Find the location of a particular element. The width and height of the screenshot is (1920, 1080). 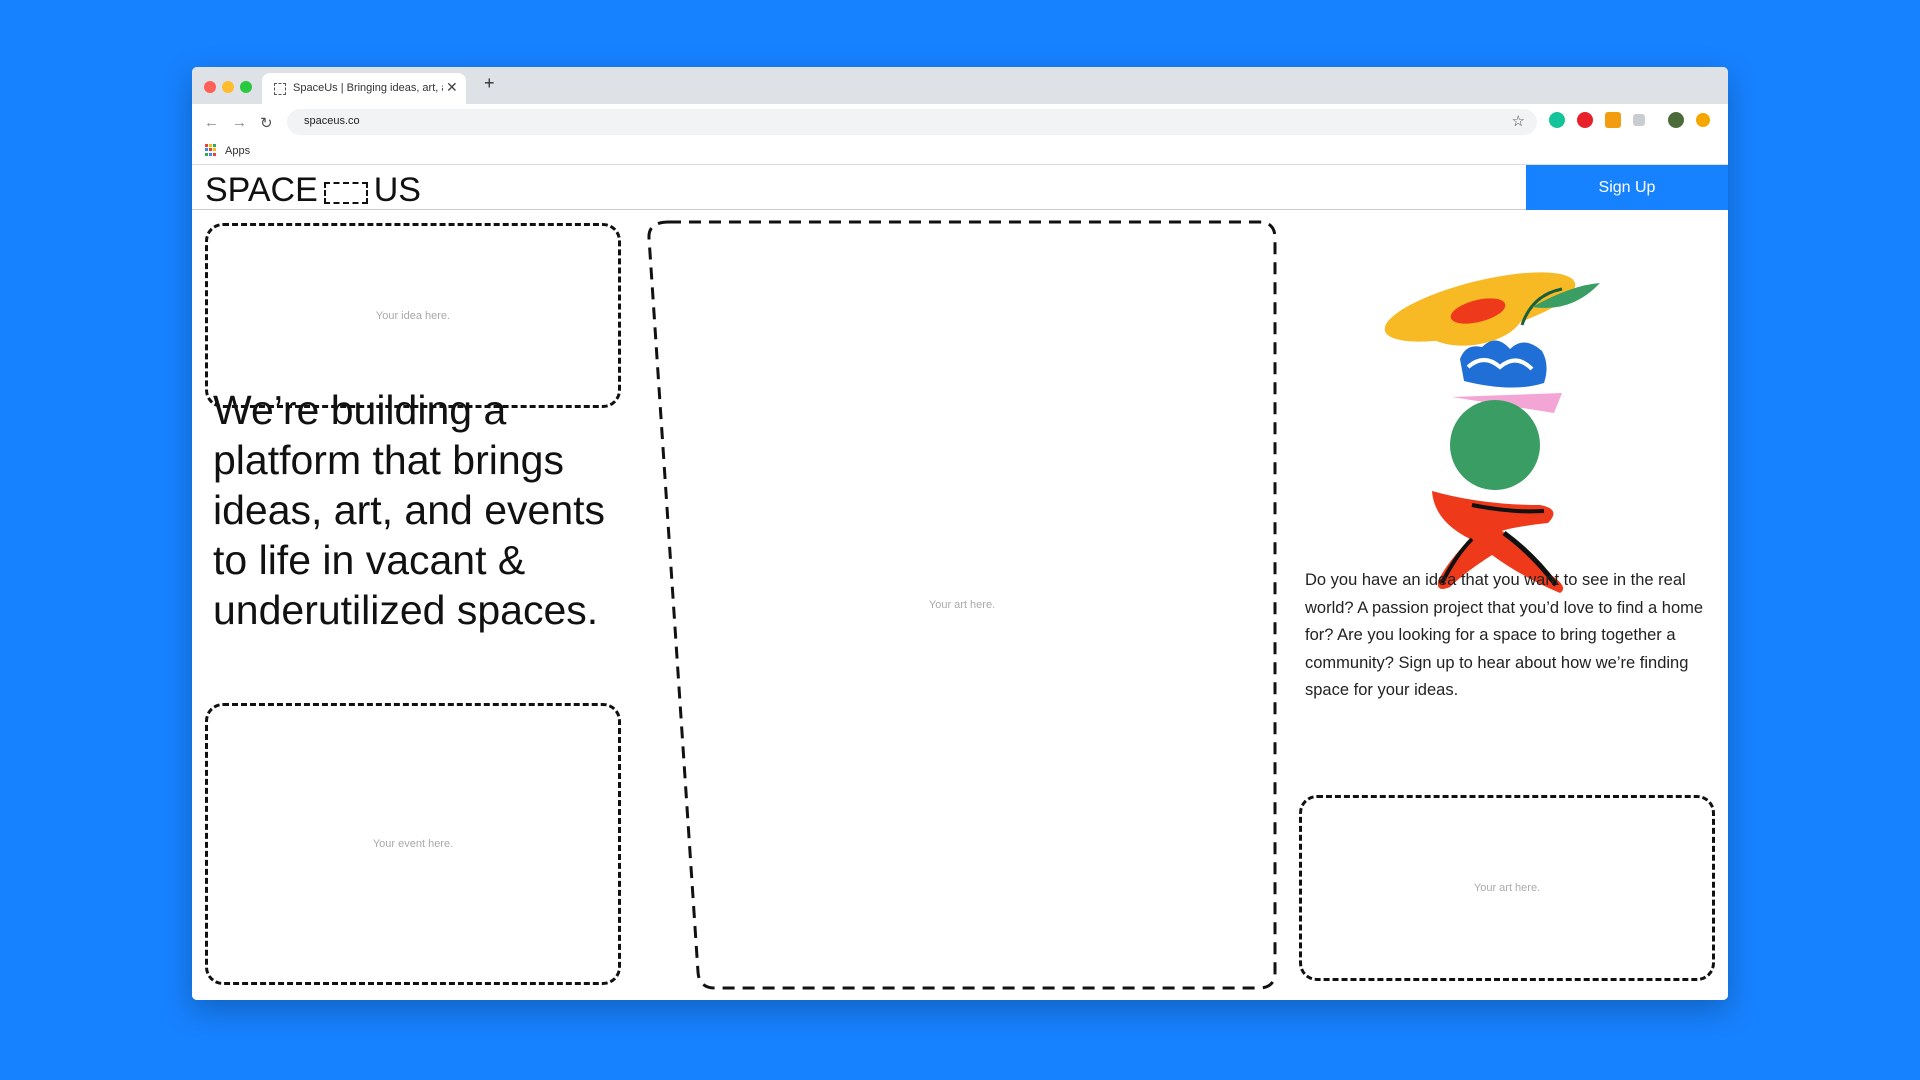

site-logo: SPACE US is located at coordinates (313, 190).